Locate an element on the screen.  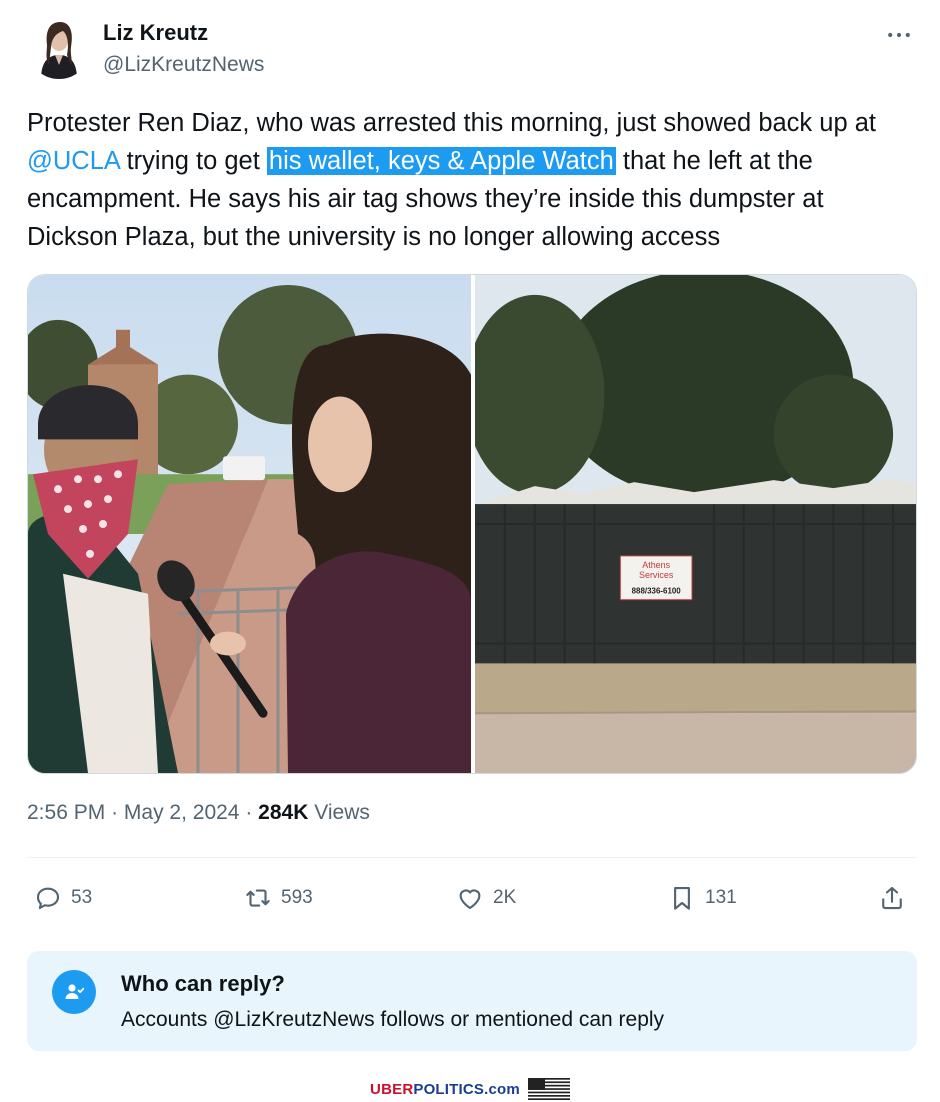
more-dots-icon is located at coordinates (899, 35).